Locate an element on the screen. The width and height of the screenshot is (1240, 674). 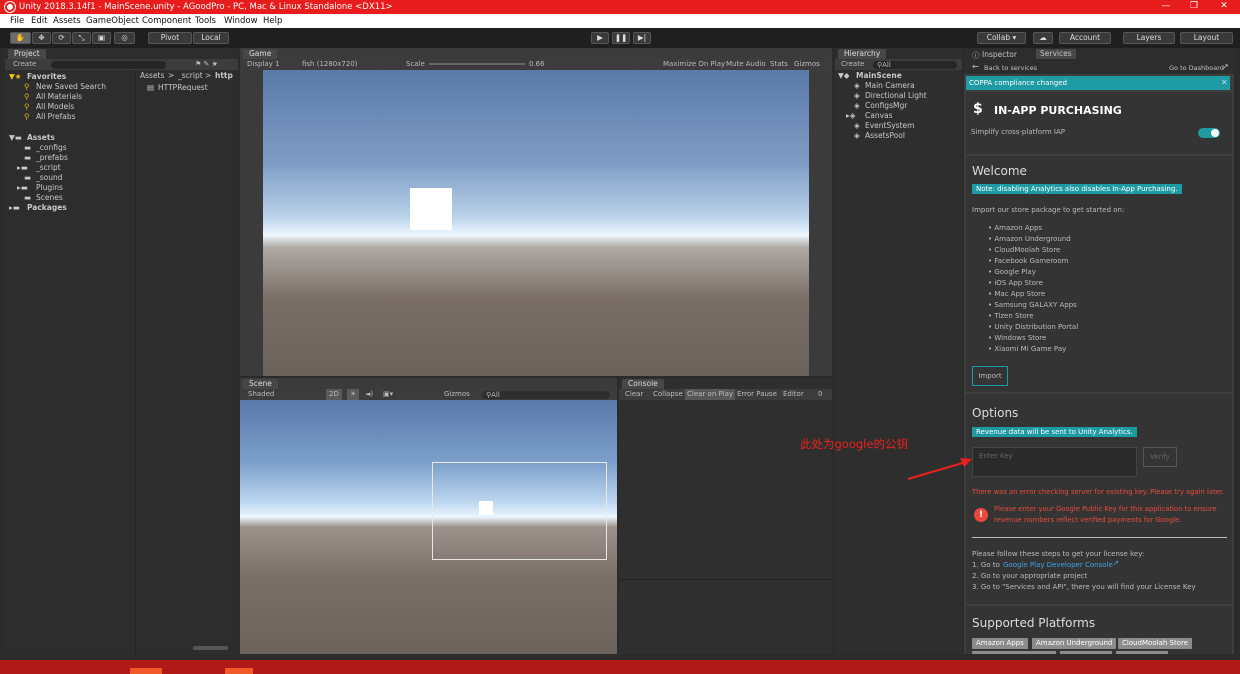
hierarchy-search-input: ⚲All is located at coordinates (915, 65).